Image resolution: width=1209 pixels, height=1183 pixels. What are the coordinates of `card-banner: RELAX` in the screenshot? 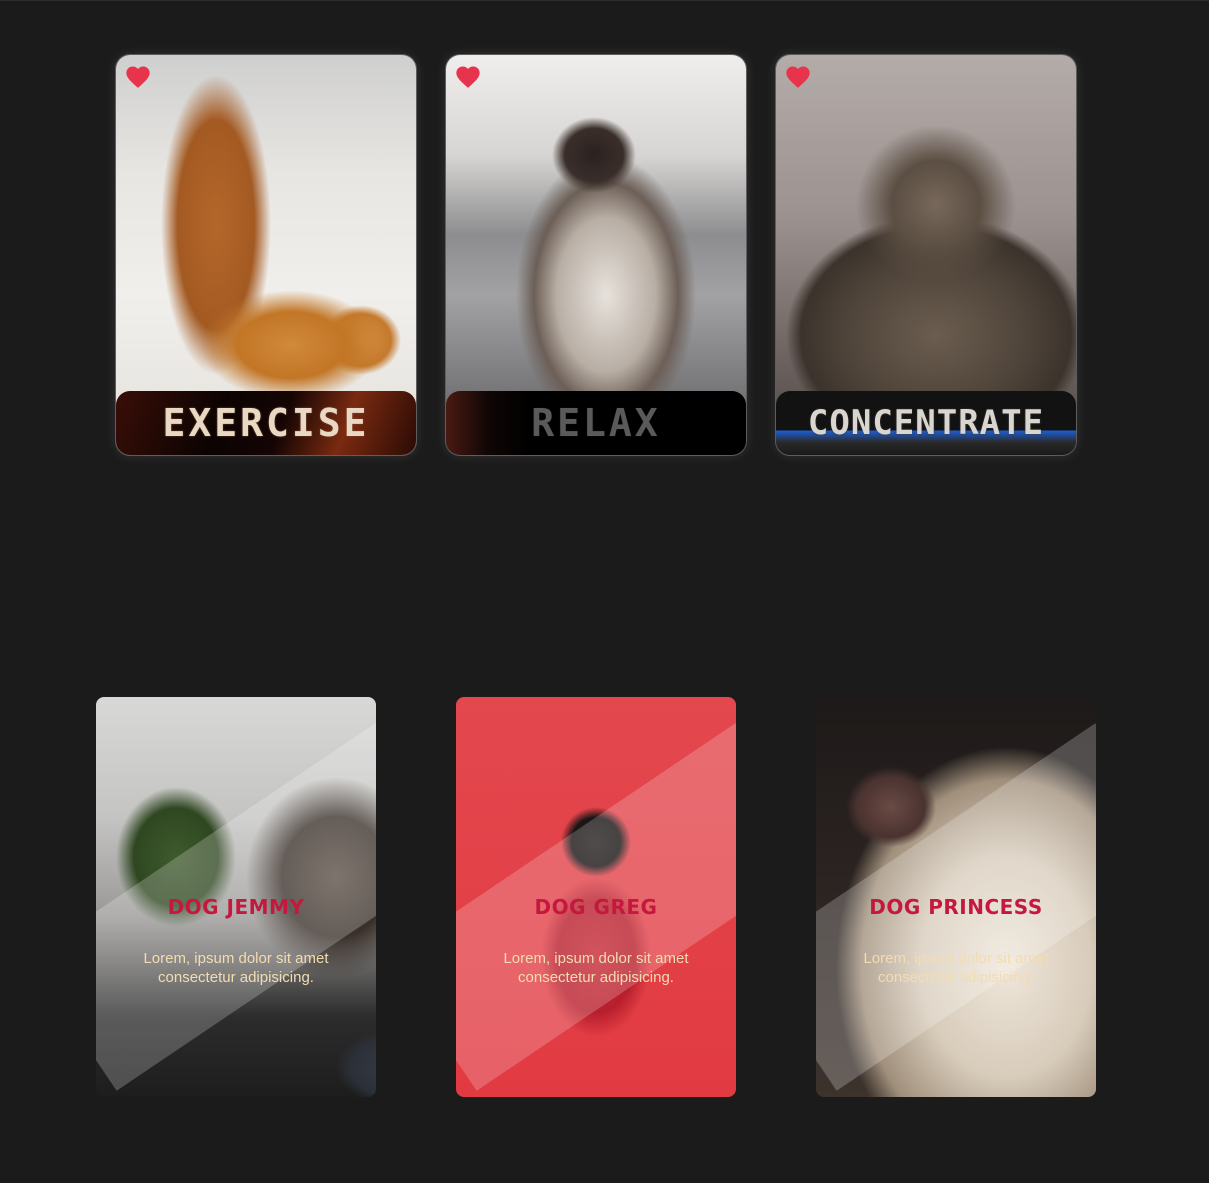 It's located at (596, 423).